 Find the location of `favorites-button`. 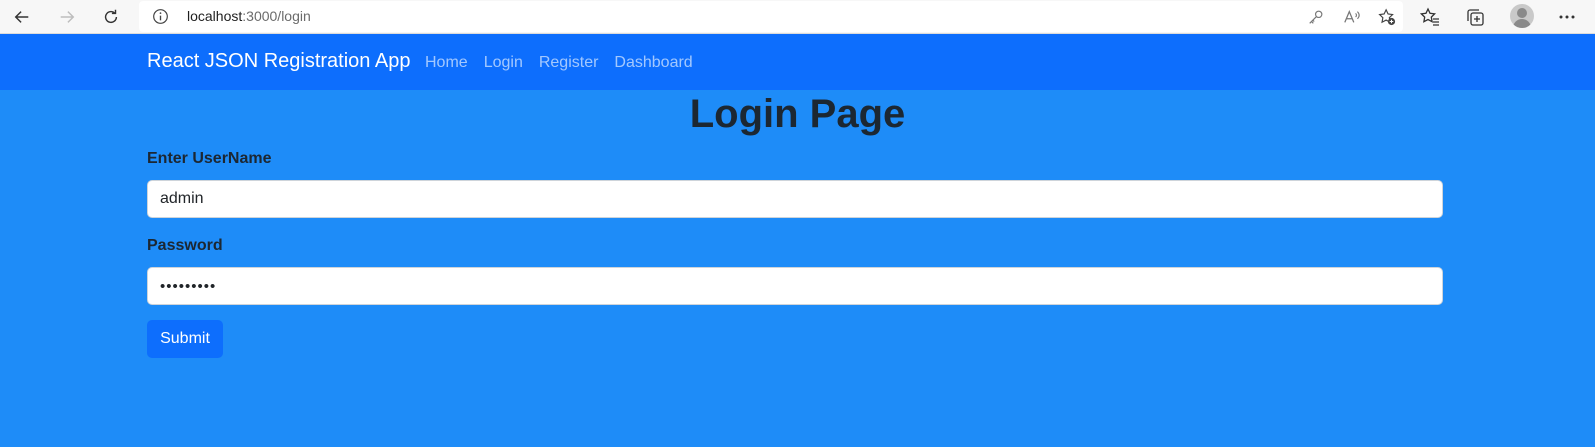

favorites-button is located at coordinates (1430, 17).